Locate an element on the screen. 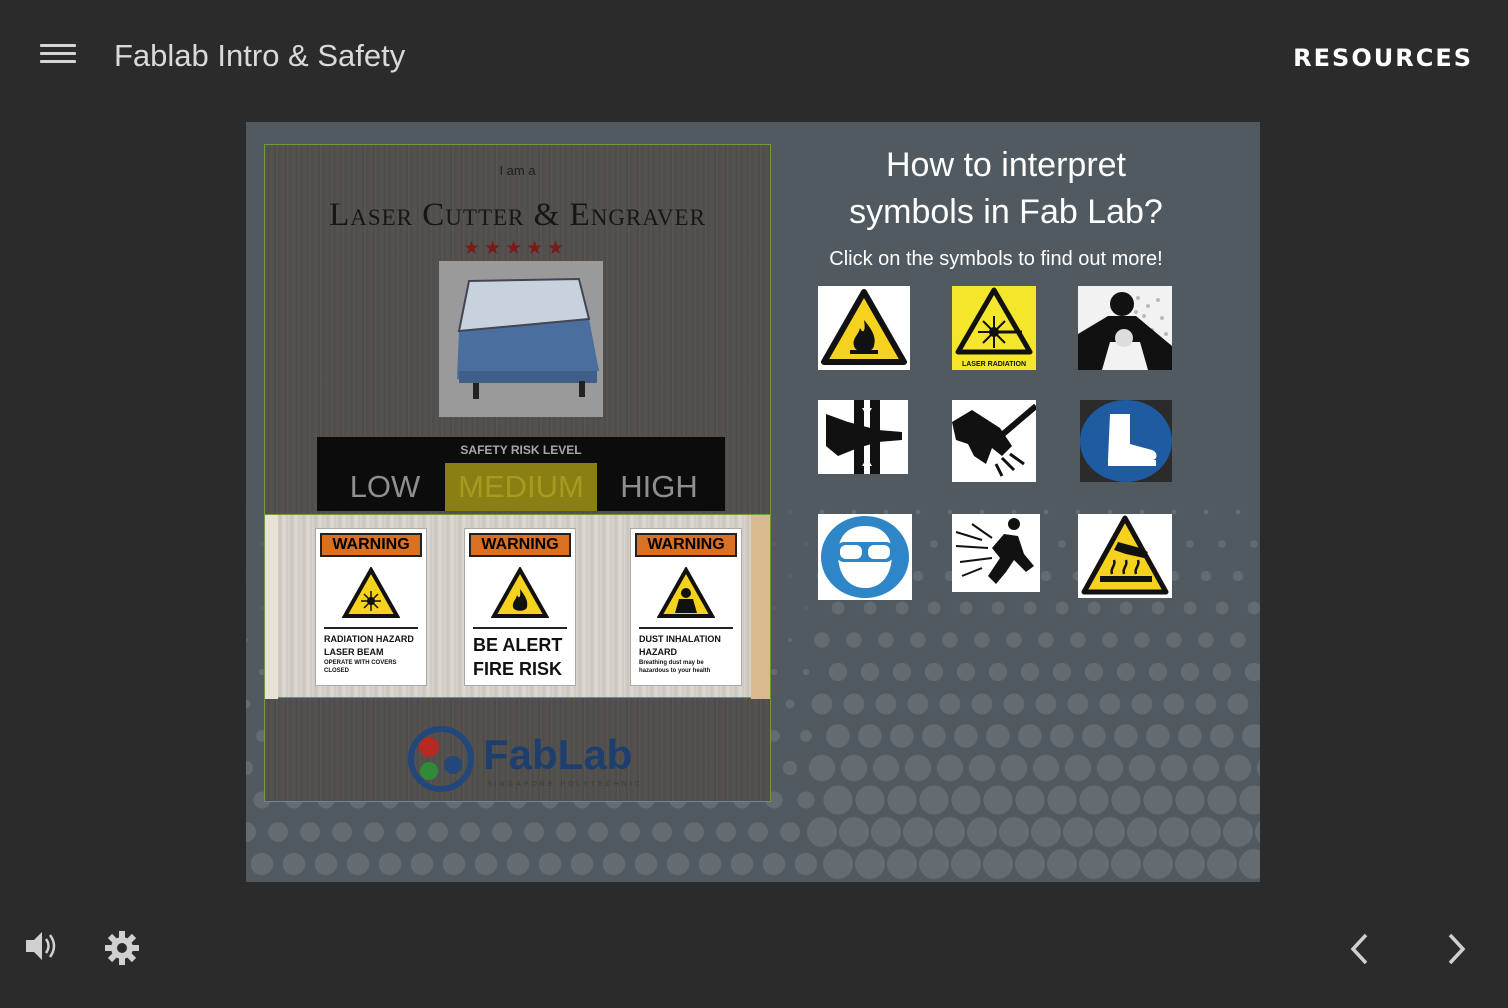 This screenshot has width=1508, height=1008. risk-level-low: LOW is located at coordinates (385, 486).